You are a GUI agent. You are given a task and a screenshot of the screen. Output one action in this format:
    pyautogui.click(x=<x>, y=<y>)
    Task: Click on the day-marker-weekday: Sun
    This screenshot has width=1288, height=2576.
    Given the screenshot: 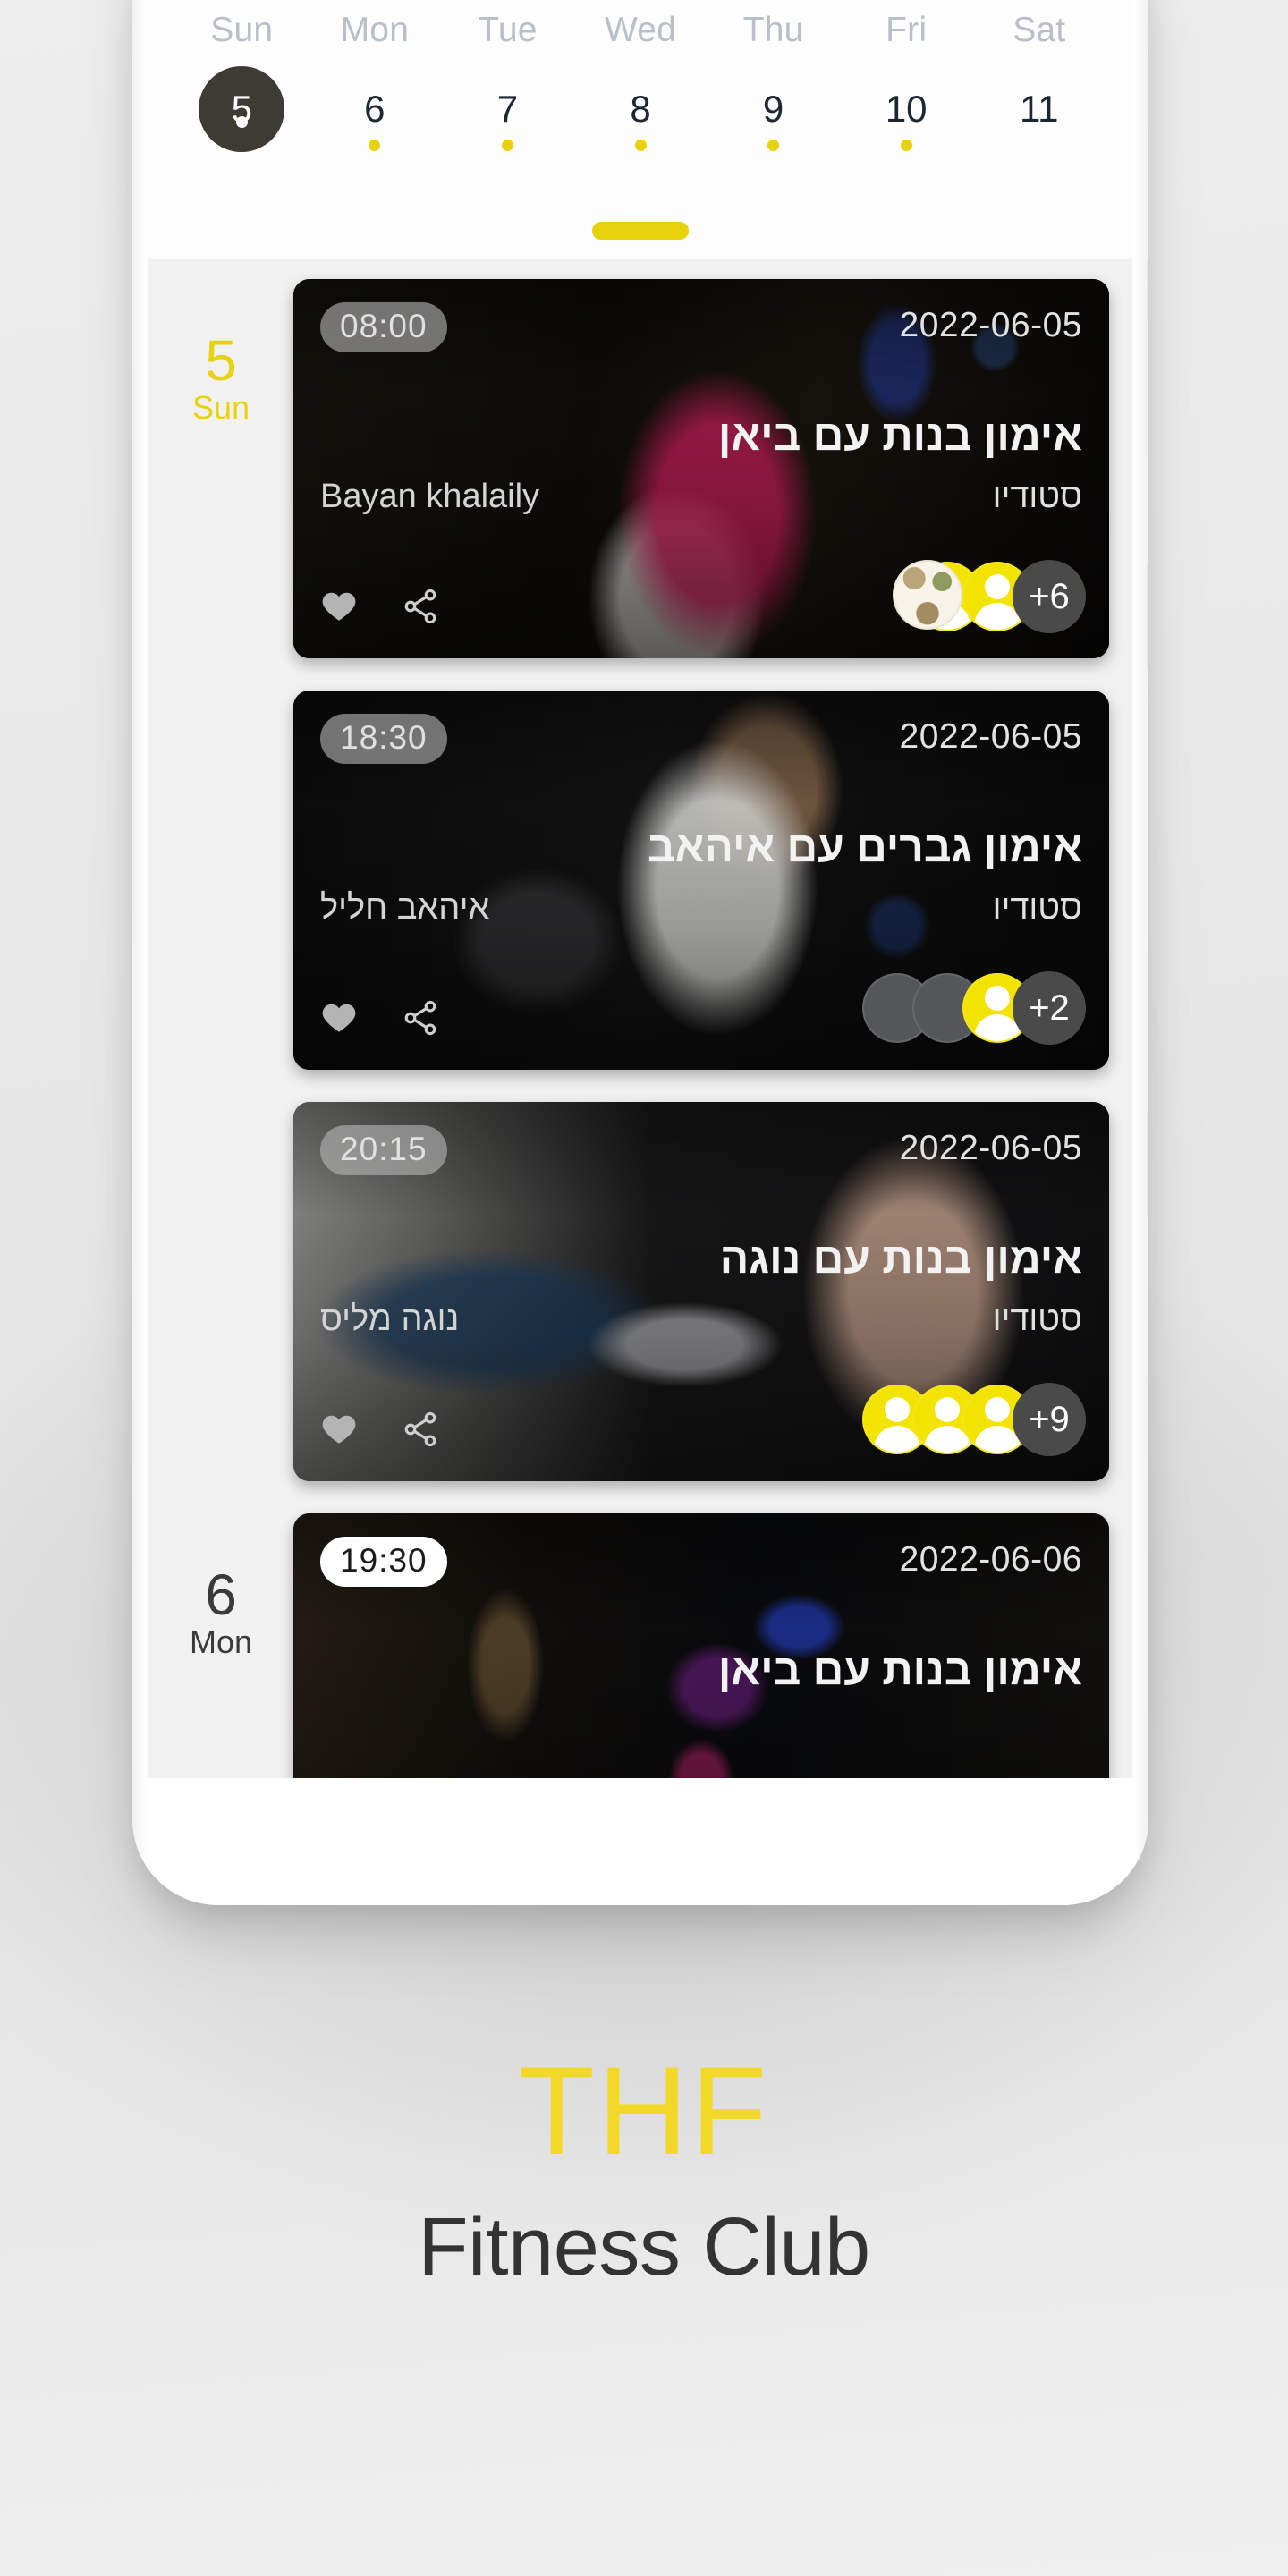 What is the action you would take?
    pyautogui.click(x=220, y=408)
    